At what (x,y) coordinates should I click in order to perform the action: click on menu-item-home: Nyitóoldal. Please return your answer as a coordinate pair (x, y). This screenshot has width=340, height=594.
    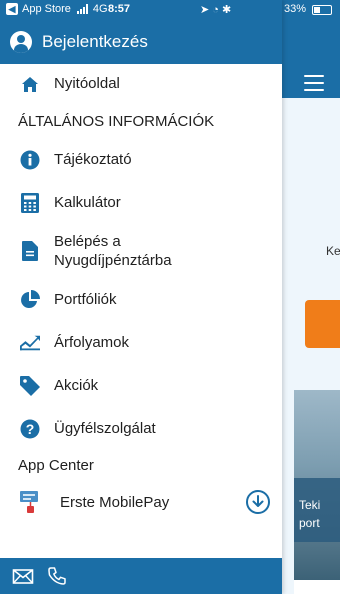
    Looking at the image, I should click on (141, 83).